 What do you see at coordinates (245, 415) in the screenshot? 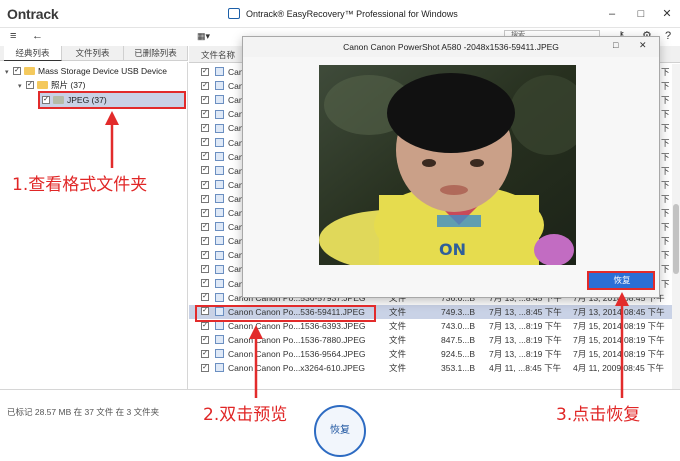
I see `callout-step2: 2.双击预览` at bounding box center [245, 415].